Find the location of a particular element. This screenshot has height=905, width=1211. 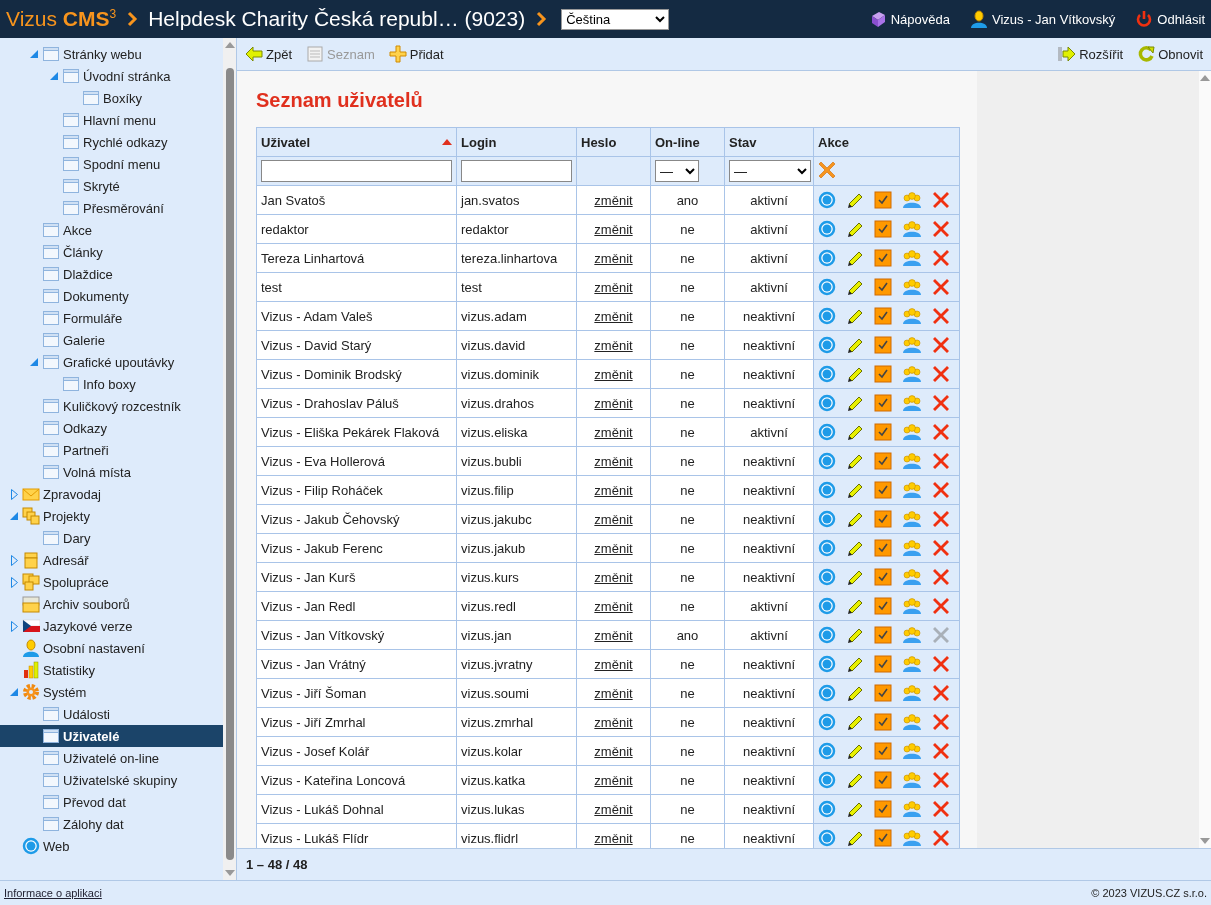

toolbar-button: Obnovit is located at coordinates (1170, 54).